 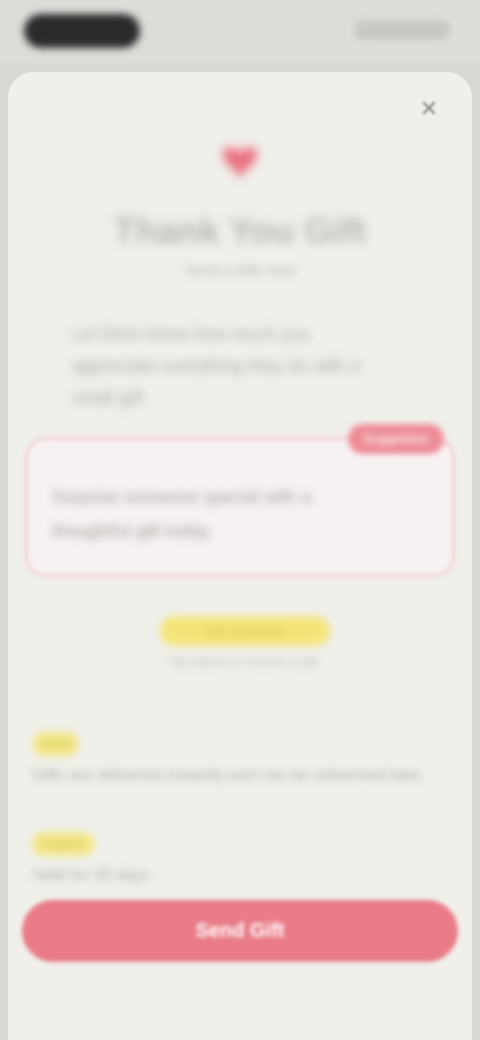 What do you see at coordinates (240, 230) in the screenshot?
I see `page-title: Thank You Gift` at bounding box center [240, 230].